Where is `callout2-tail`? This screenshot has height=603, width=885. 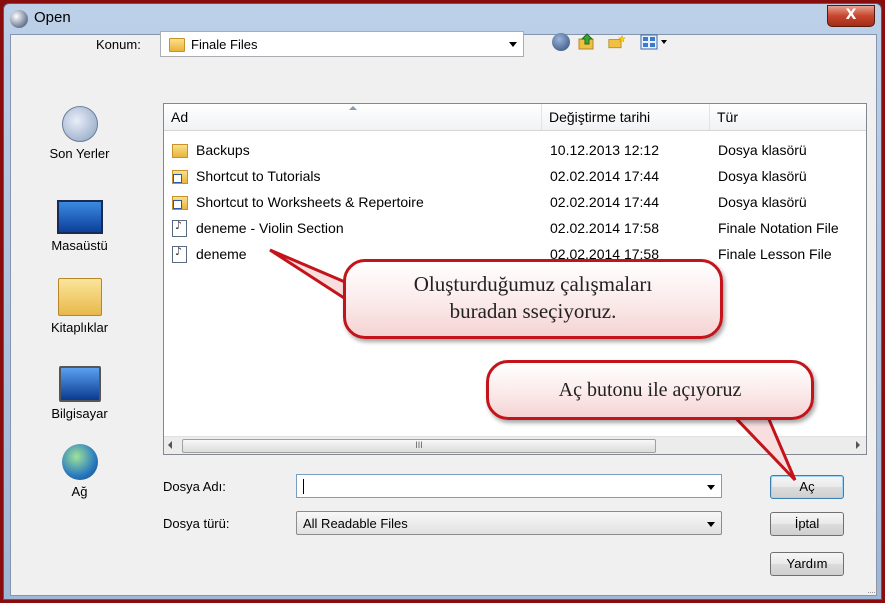 callout2-tail is located at coordinates (761, 445).